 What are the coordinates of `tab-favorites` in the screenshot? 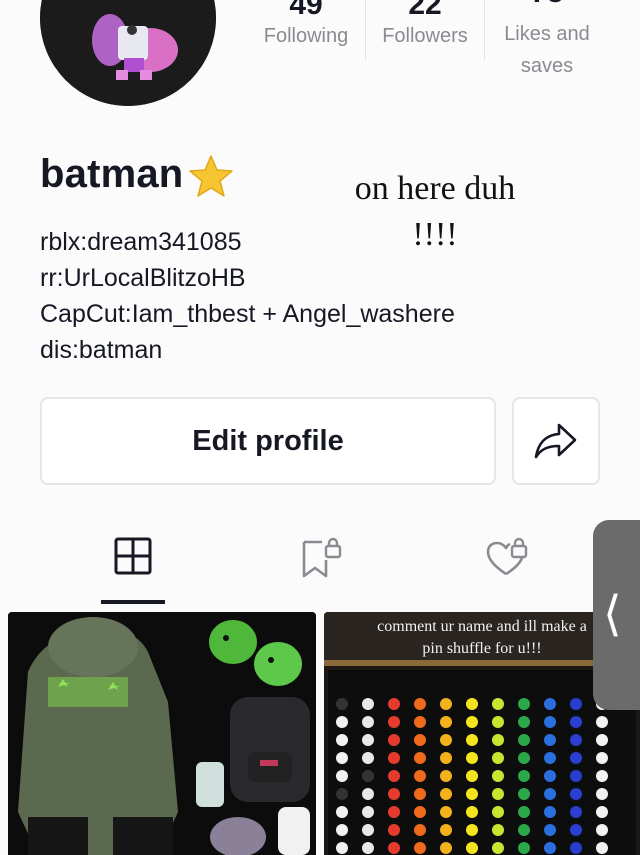 It's located at (320, 562).